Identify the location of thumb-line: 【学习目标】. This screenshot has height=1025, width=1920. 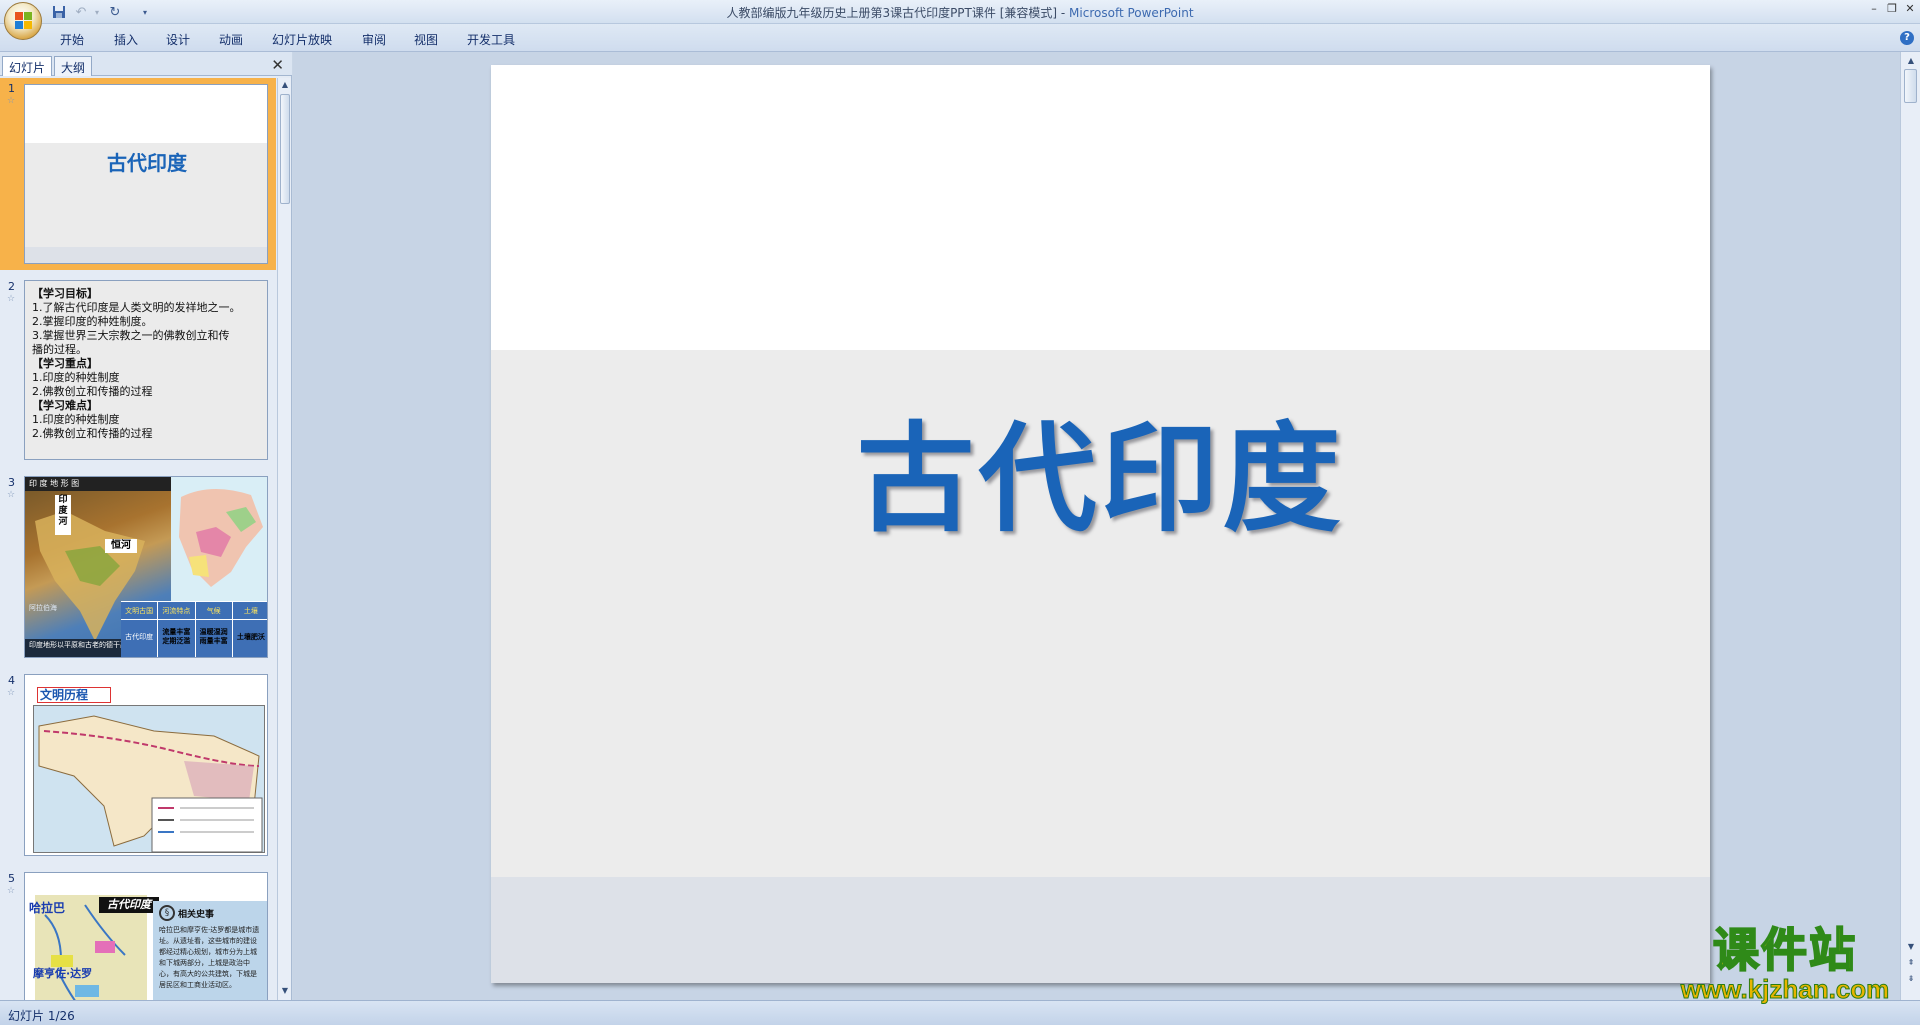
(65, 293).